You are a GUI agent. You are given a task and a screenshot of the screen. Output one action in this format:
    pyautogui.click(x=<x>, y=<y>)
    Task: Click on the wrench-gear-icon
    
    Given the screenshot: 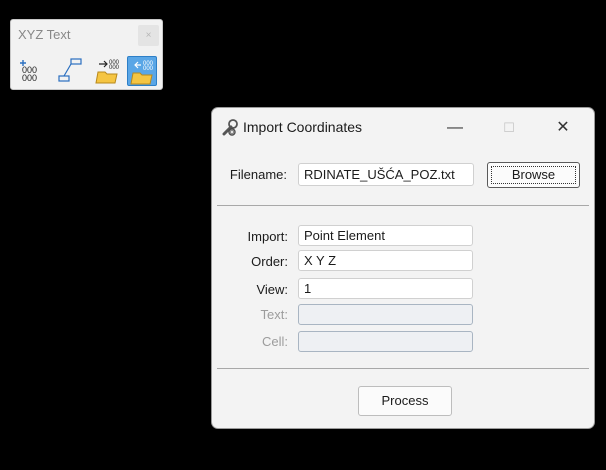 What is the action you would take?
    pyautogui.click(x=230, y=127)
    